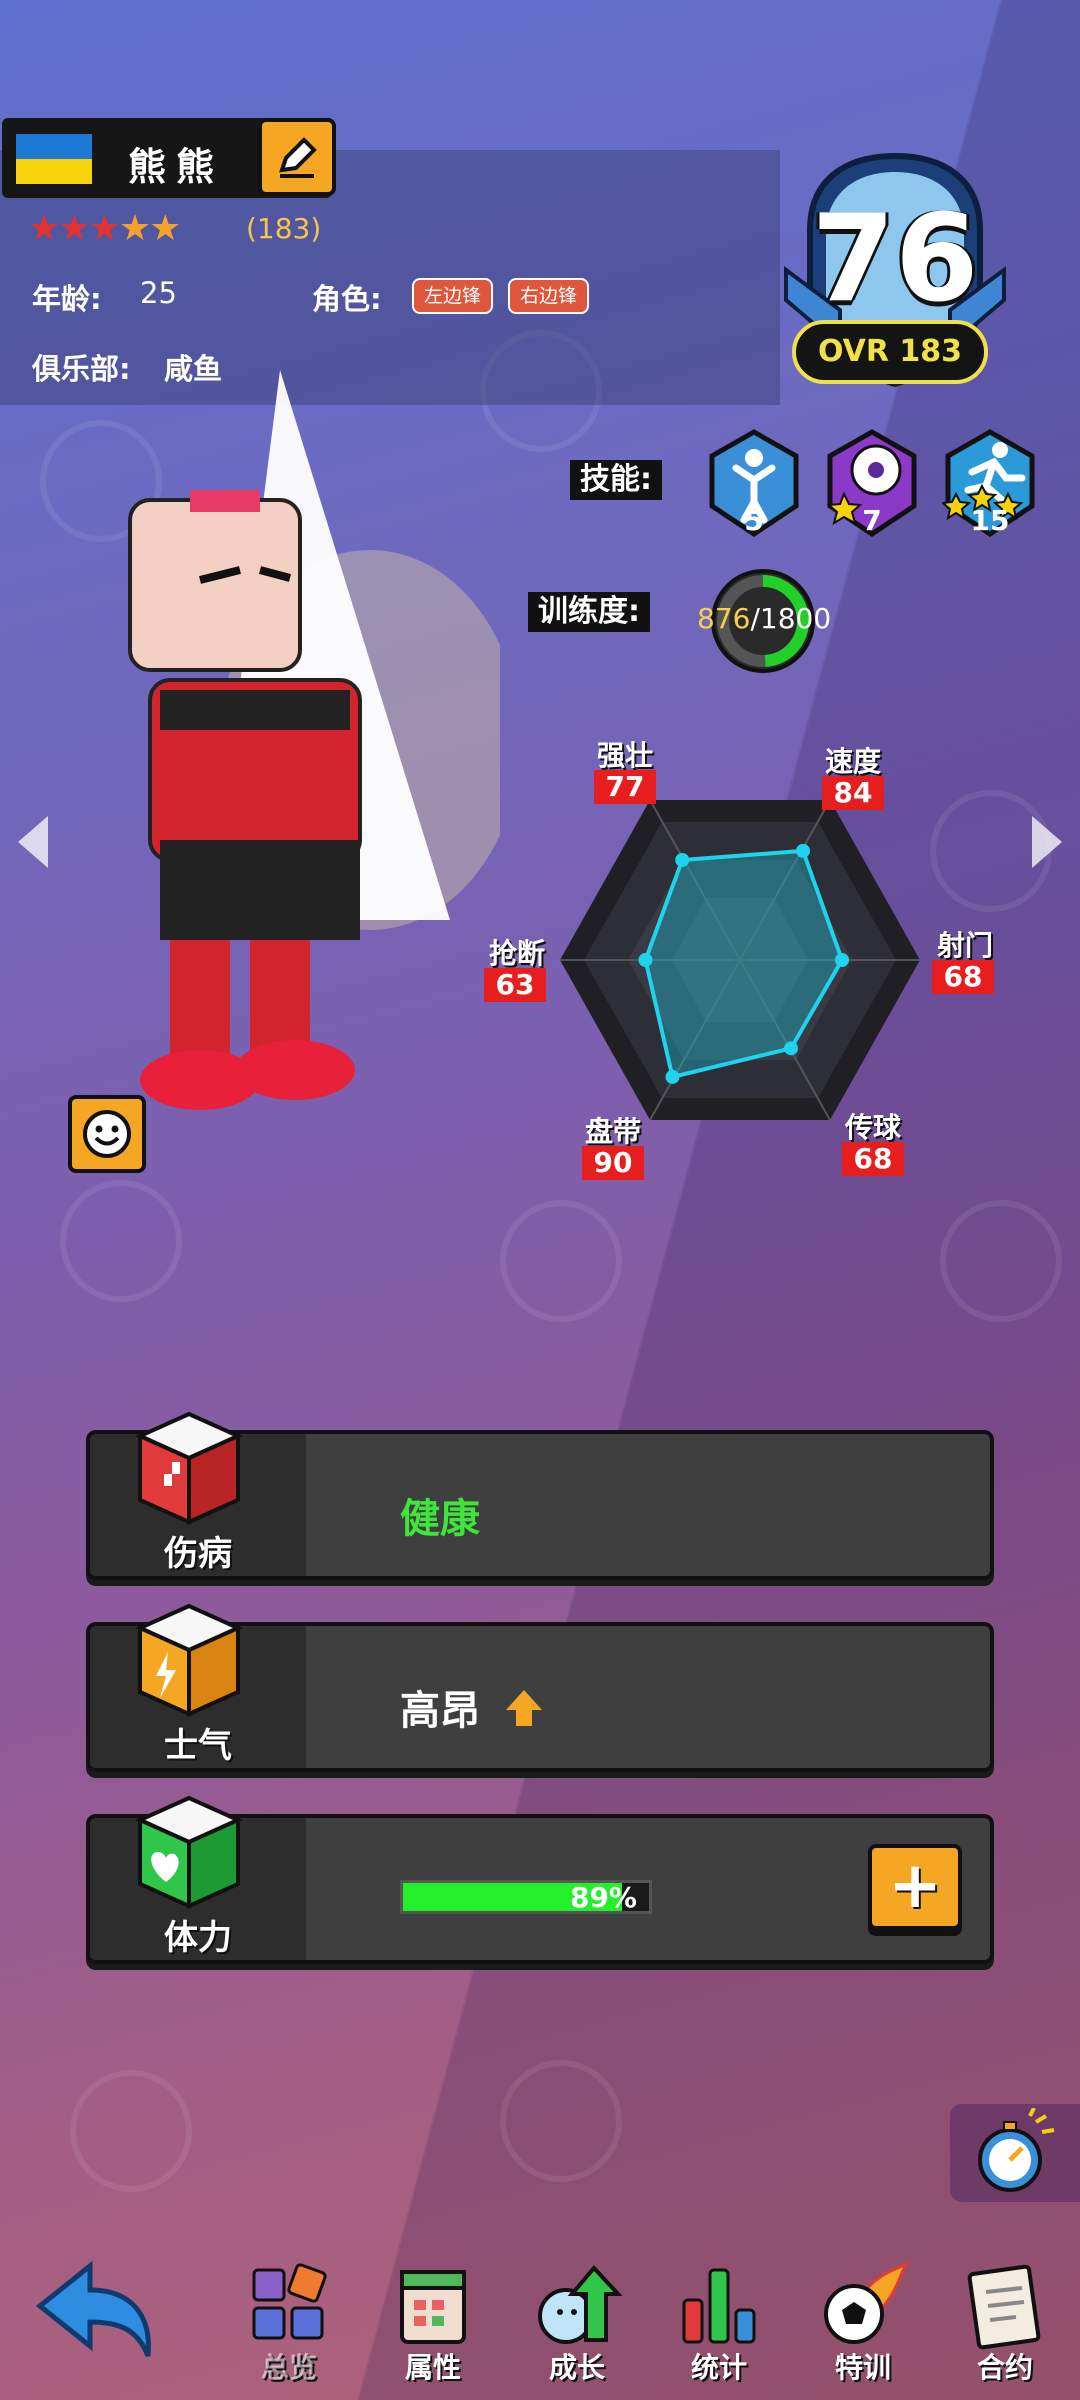 Image resolution: width=1080 pixels, height=2400 pixels. I want to click on radar-point-passing, so click(791, 1048).